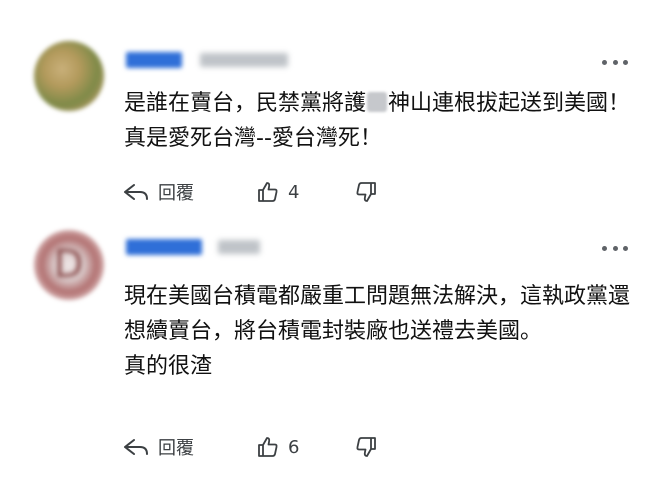 Image resolution: width=670 pixels, height=477 pixels. What do you see at coordinates (294, 192) in the screenshot?
I see `like-count: 4` at bounding box center [294, 192].